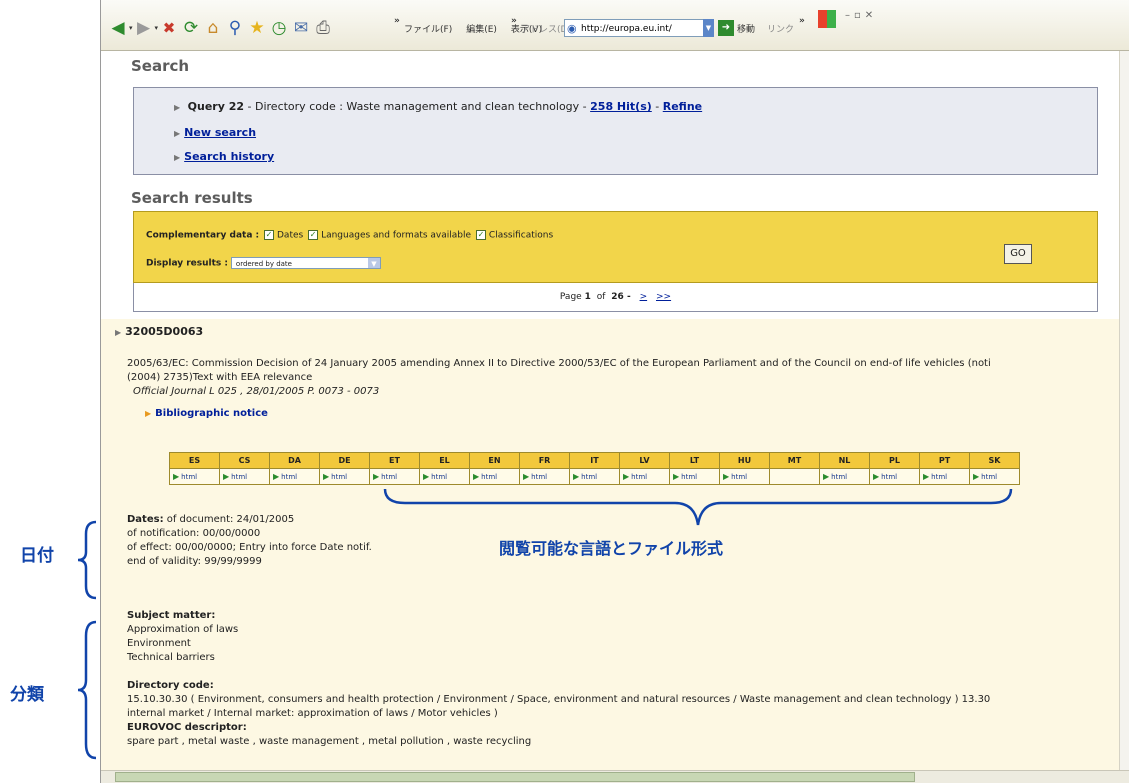 This screenshot has height=783, width=1129. I want to click on subject-item: Approximation of laws, so click(183, 629).